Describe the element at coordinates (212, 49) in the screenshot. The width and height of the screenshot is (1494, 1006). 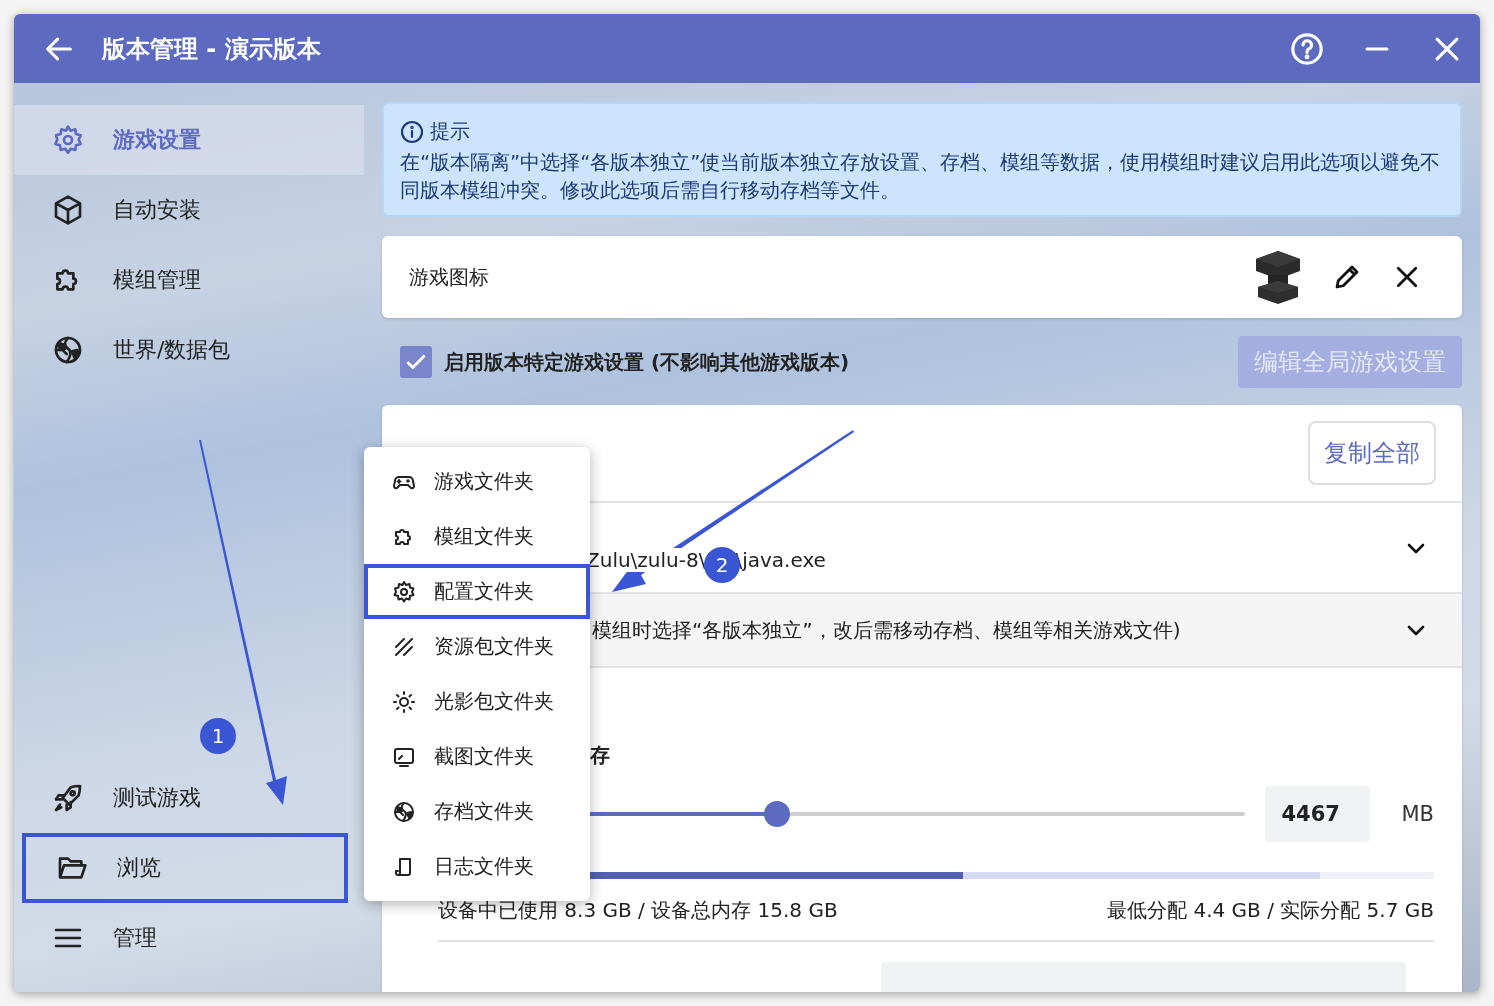
I see `window-title: 版本管理 - 演示版本` at that location.